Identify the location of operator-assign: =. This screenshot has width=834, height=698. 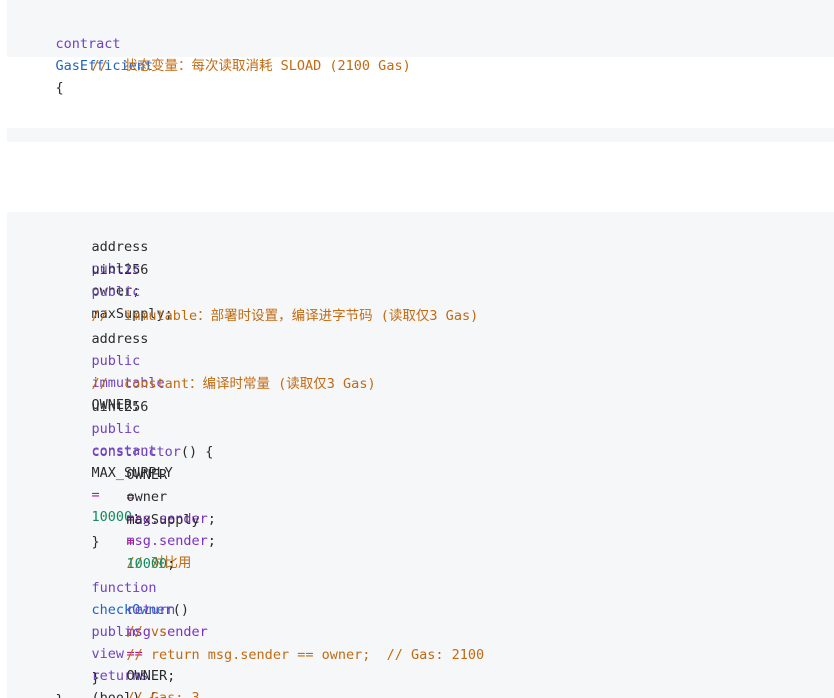
(130, 542).